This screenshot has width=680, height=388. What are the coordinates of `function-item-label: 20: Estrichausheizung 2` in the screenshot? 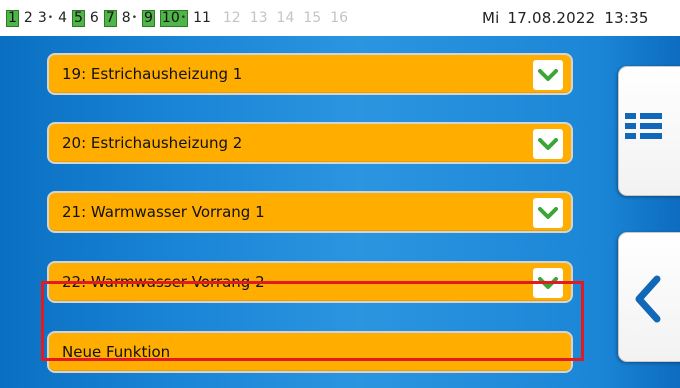 It's located at (152, 143).